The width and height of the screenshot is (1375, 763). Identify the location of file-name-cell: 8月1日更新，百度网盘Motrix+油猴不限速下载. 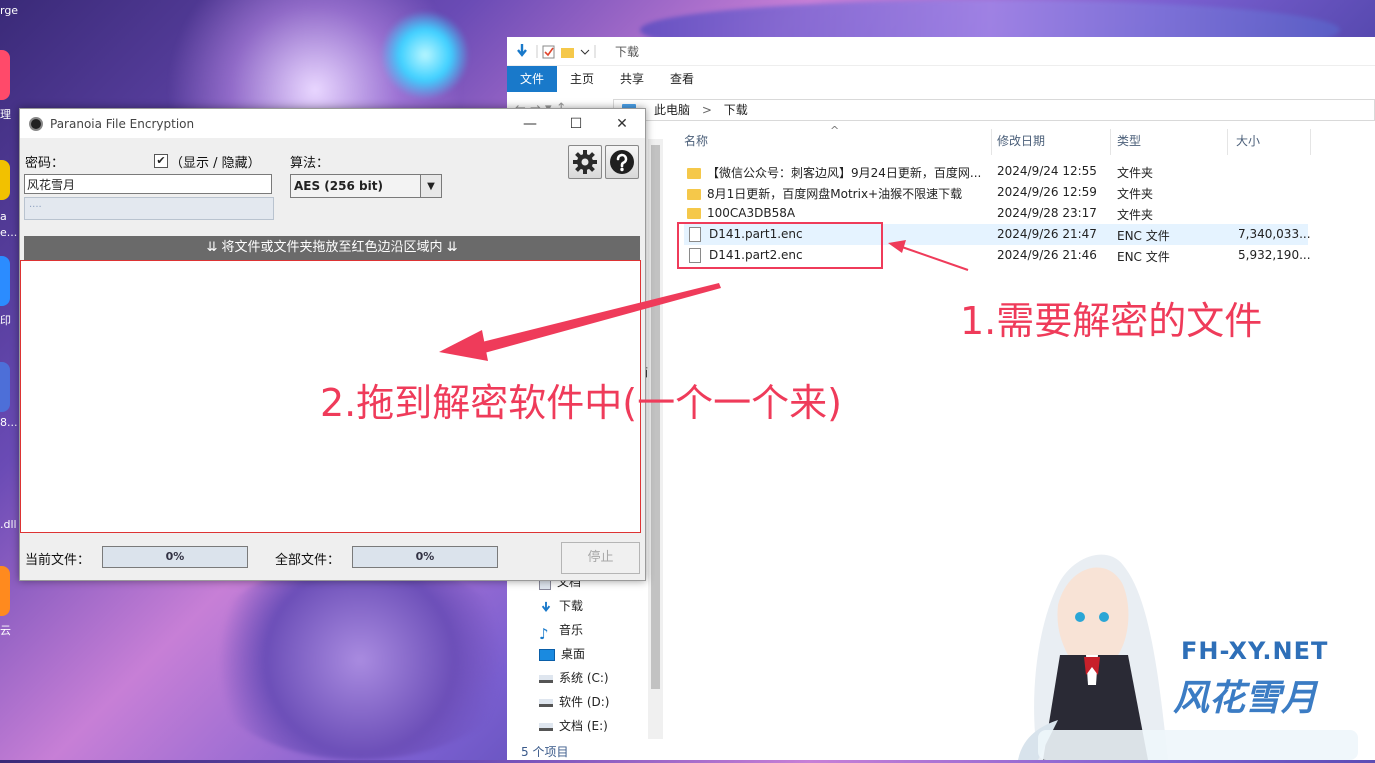
(824, 193).